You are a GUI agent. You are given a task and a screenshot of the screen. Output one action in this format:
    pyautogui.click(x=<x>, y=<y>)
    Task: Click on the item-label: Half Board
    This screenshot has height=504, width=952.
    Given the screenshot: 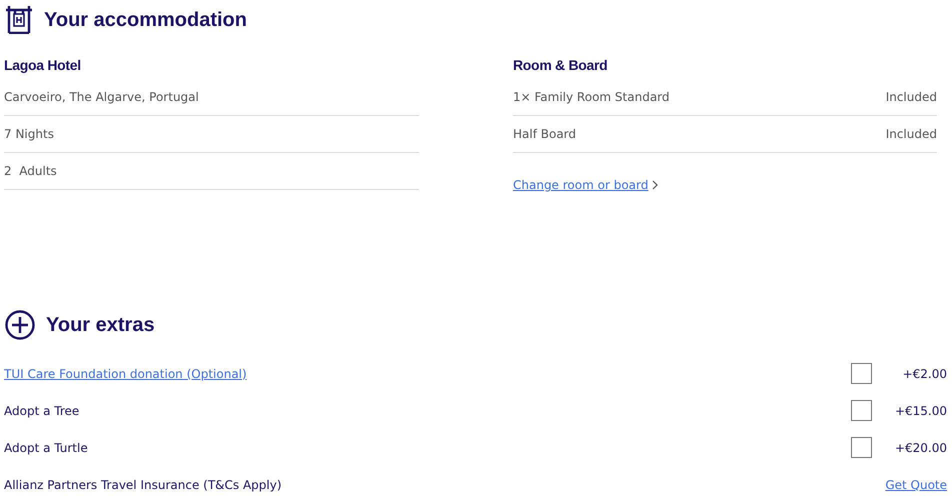 What is the action you would take?
    pyautogui.click(x=544, y=134)
    